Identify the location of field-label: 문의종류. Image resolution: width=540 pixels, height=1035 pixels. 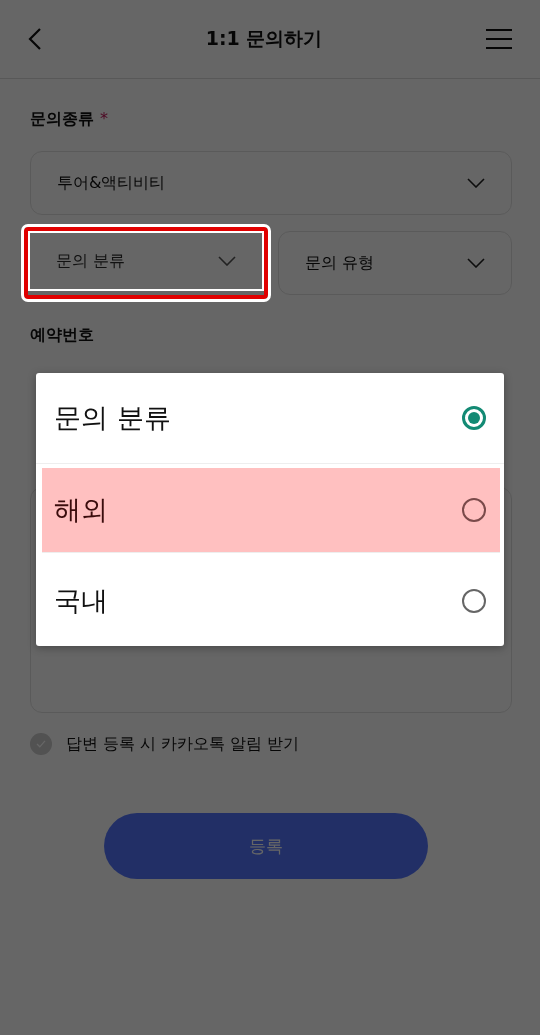
(62, 119).